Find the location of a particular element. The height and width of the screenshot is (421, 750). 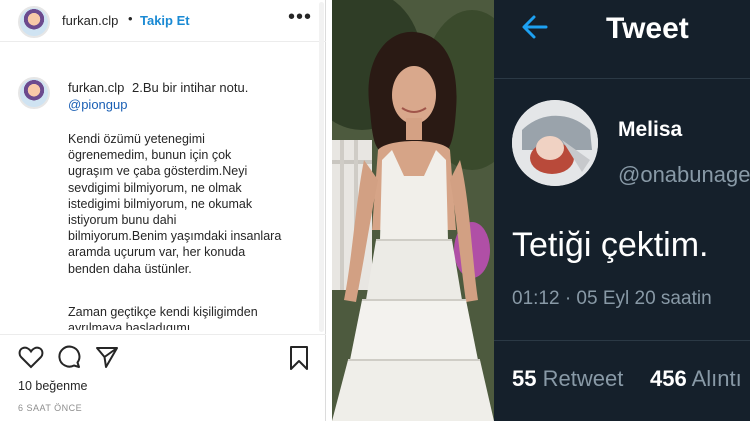

retweet-count: 55 is located at coordinates (524, 378).